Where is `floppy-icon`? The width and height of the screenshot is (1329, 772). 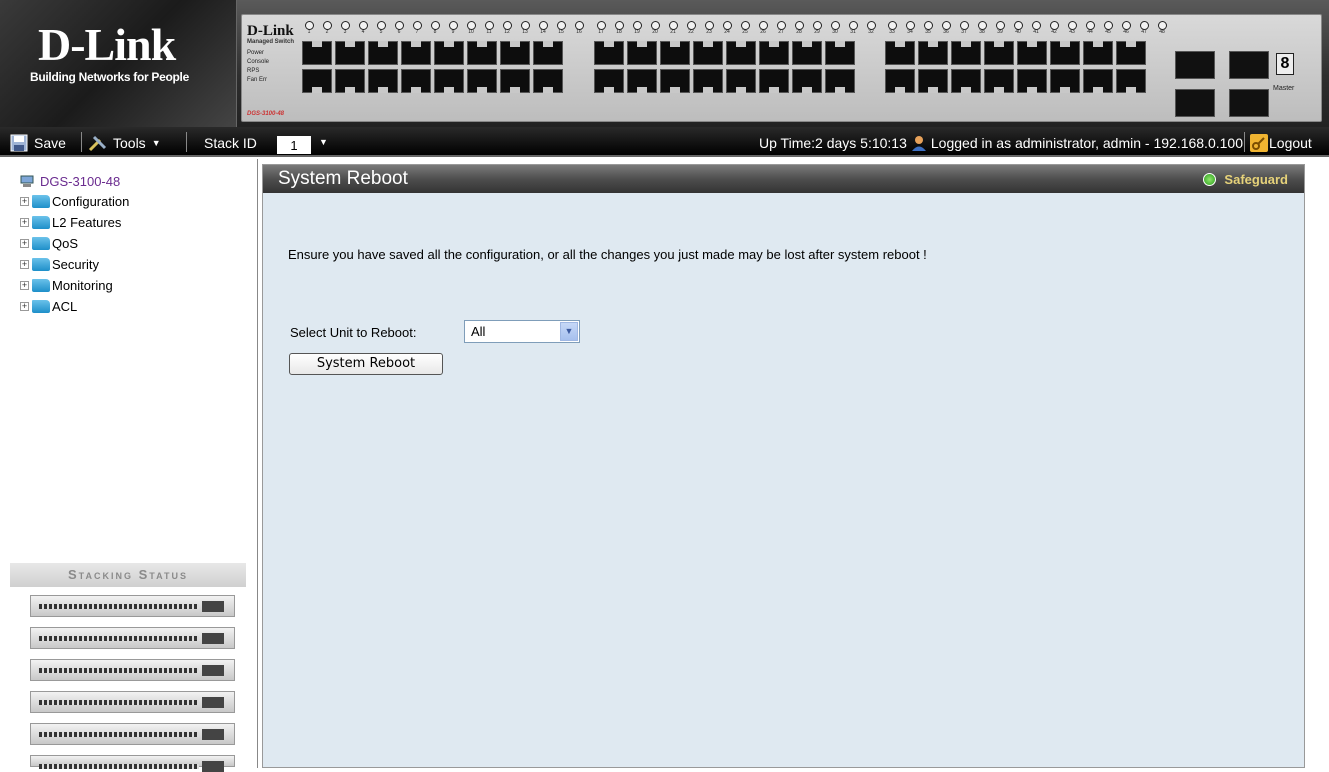 floppy-icon is located at coordinates (19, 143).